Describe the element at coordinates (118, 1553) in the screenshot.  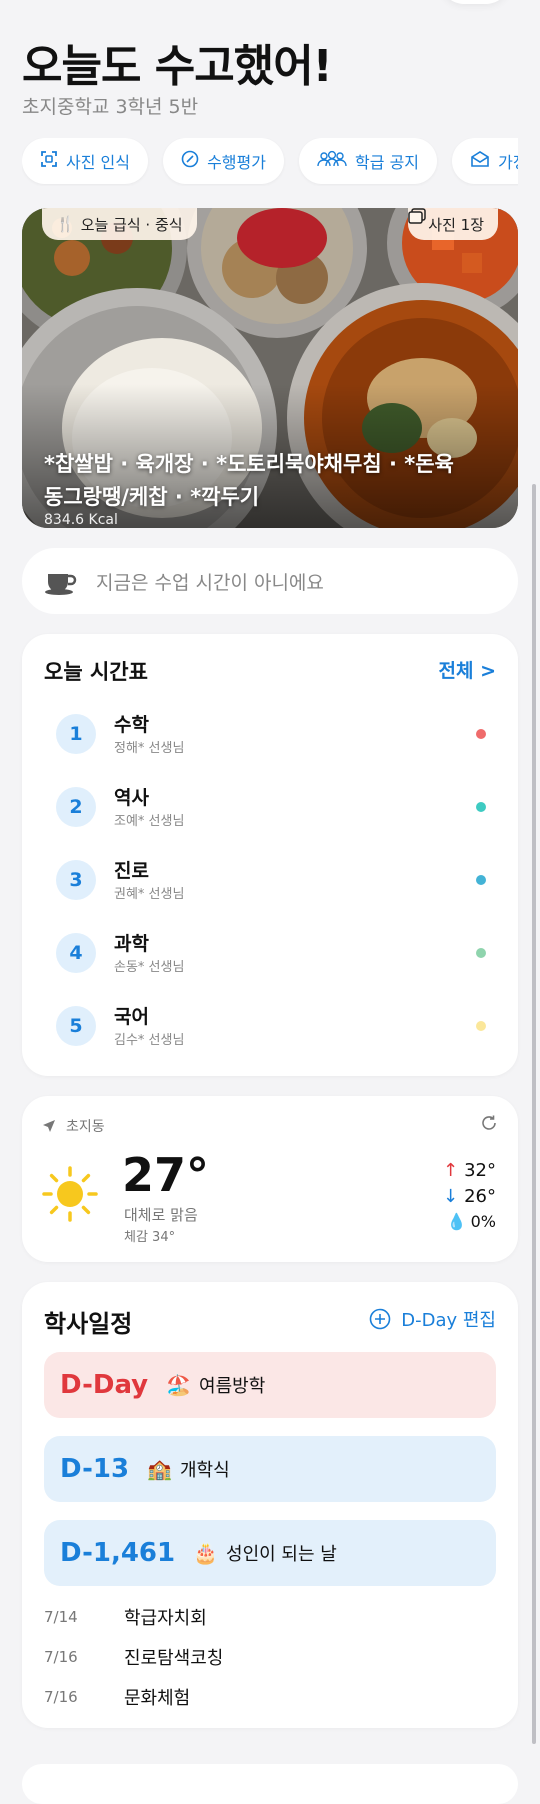
I see `dday-value: D-1,461` at that location.